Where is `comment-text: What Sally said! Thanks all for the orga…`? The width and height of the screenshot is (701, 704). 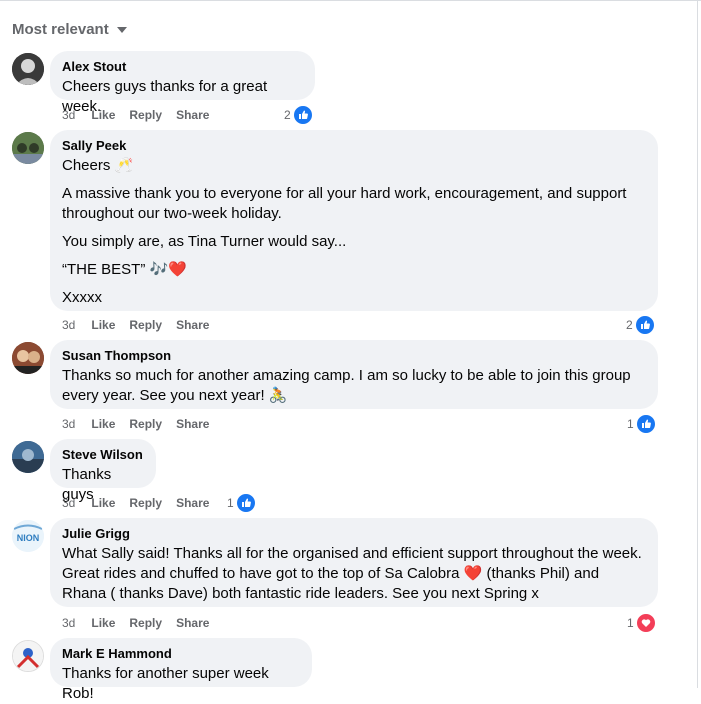 comment-text: What Sally said! Thanks all for the orga… is located at coordinates (352, 573).